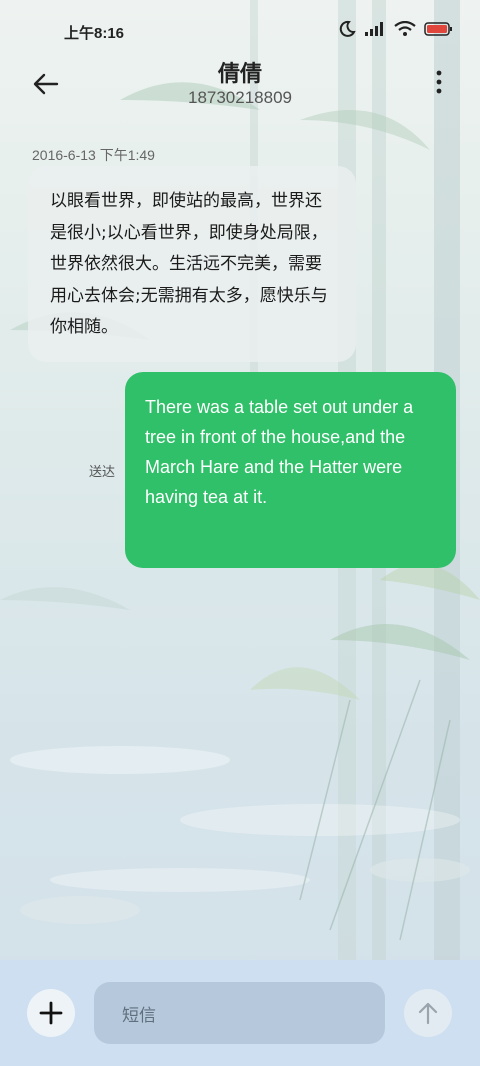  Describe the element at coordinates (102, 472) in the screenshot. I see `delivery-status: 送达` at that location.